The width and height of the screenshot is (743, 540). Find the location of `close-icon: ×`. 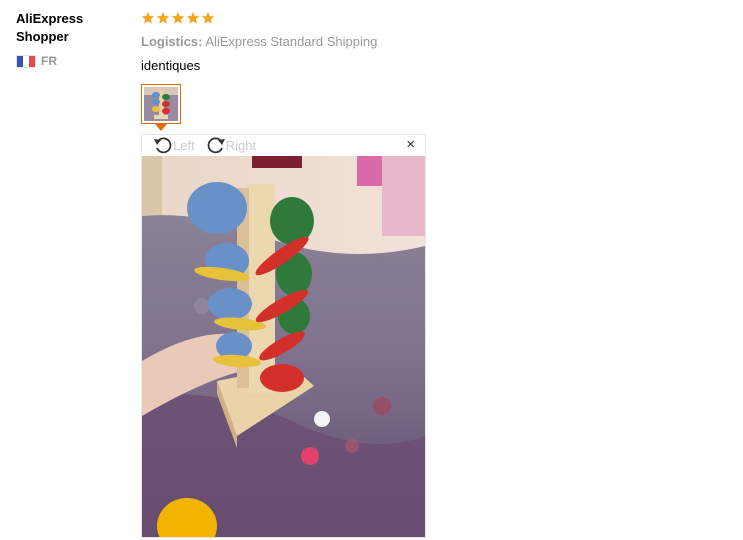

close-icon: × is located at coordinates (410, 144).